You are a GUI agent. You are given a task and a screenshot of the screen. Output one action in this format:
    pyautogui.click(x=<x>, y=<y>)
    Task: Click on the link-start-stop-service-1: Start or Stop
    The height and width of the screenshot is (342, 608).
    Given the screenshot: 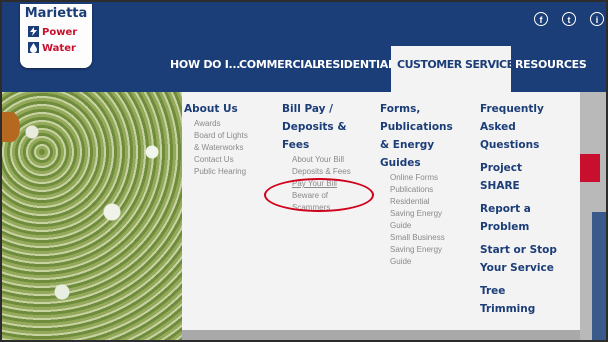 What is the action you would take?
    pyautogui.click(x=518, y=250)
    